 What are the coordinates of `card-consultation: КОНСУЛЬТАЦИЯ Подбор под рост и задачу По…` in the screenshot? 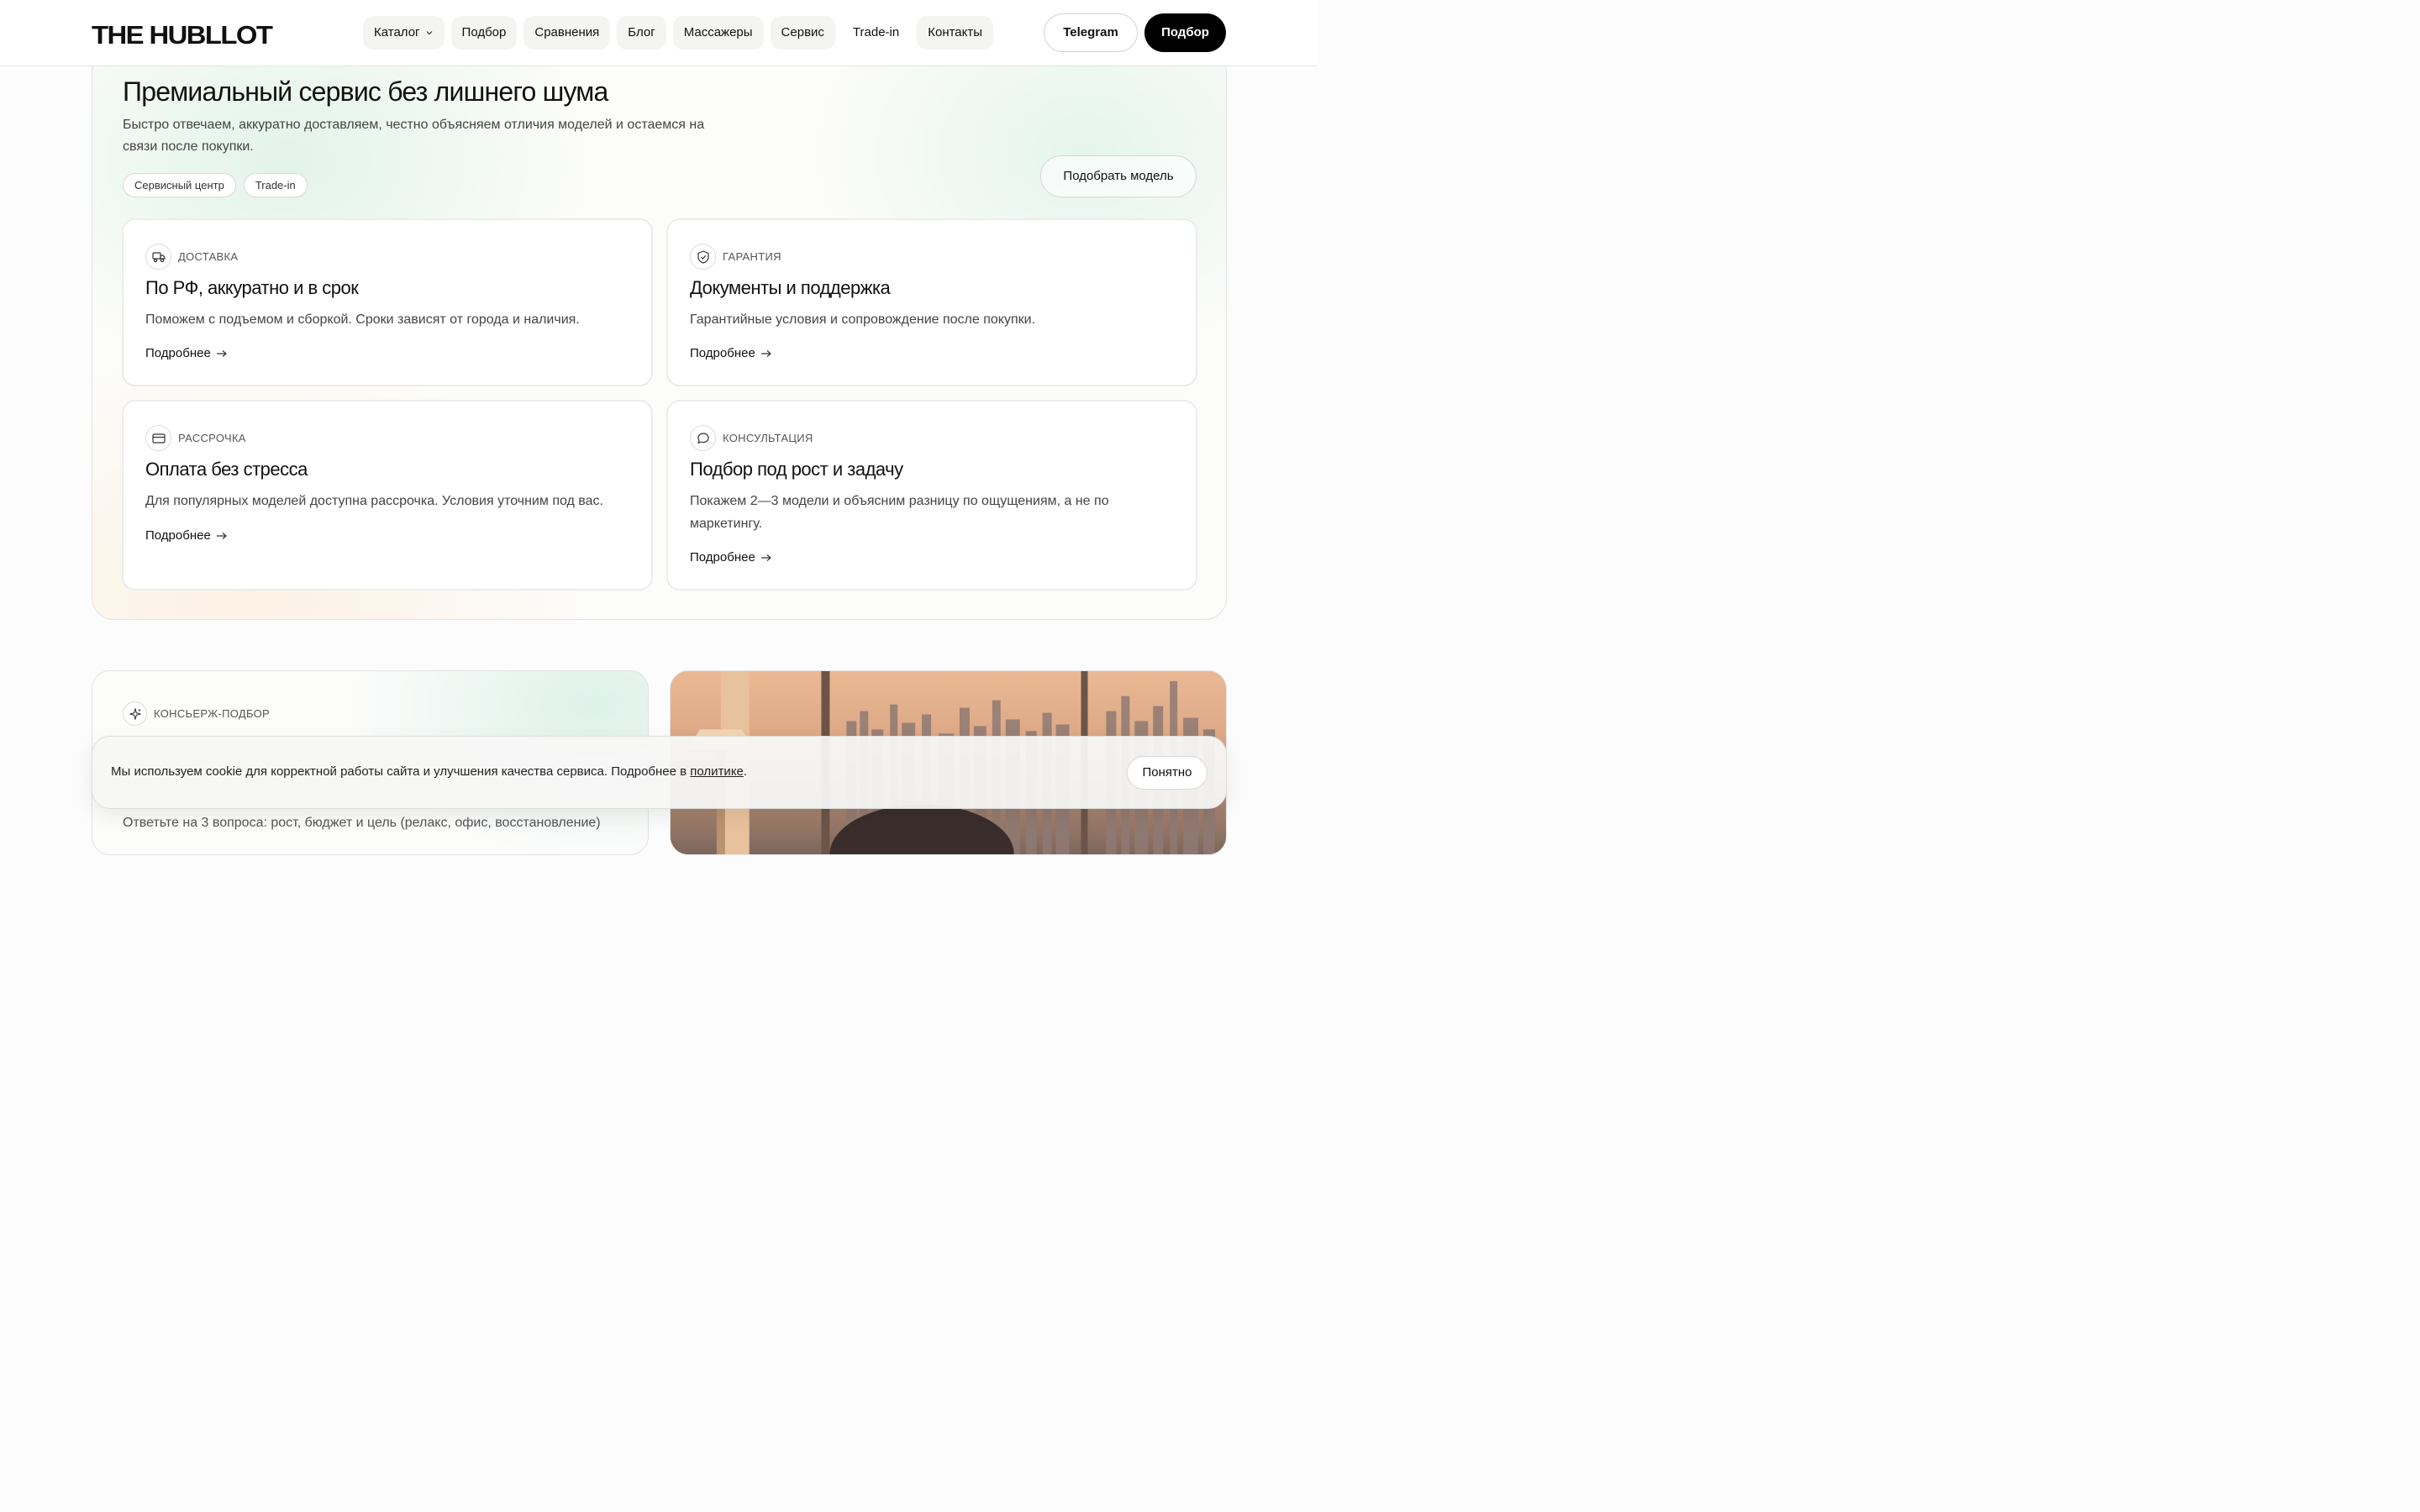 It's located at (931, 495).